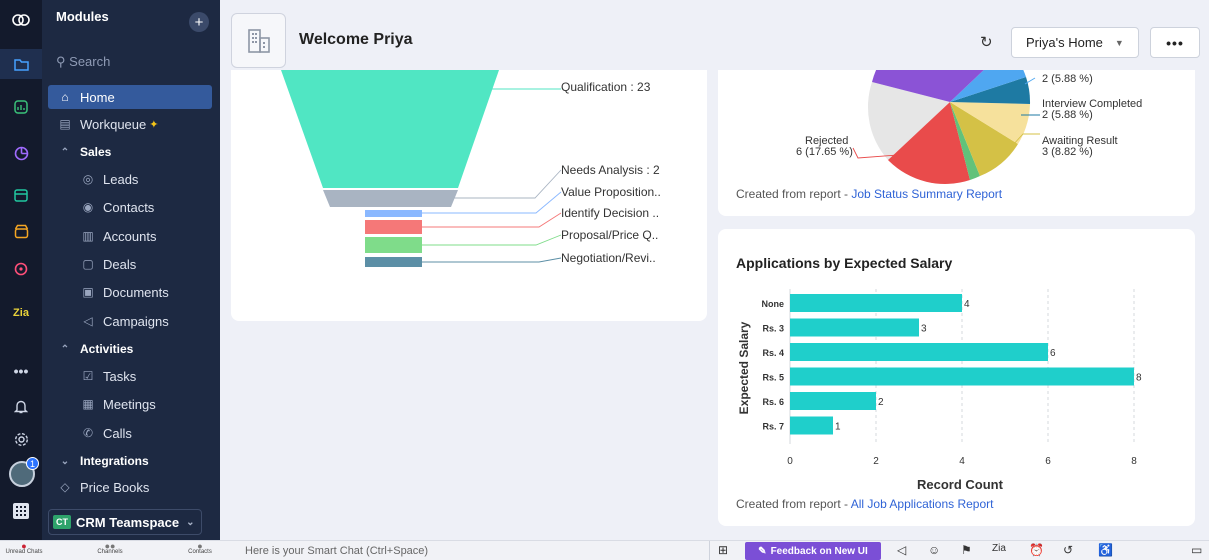 The width and height of the screenshot is (1209, 560). What do you see at coordinates (1196, 550) in the screenshot?
I see `notes-icon: ▭` at bounding box center [1196, 550].